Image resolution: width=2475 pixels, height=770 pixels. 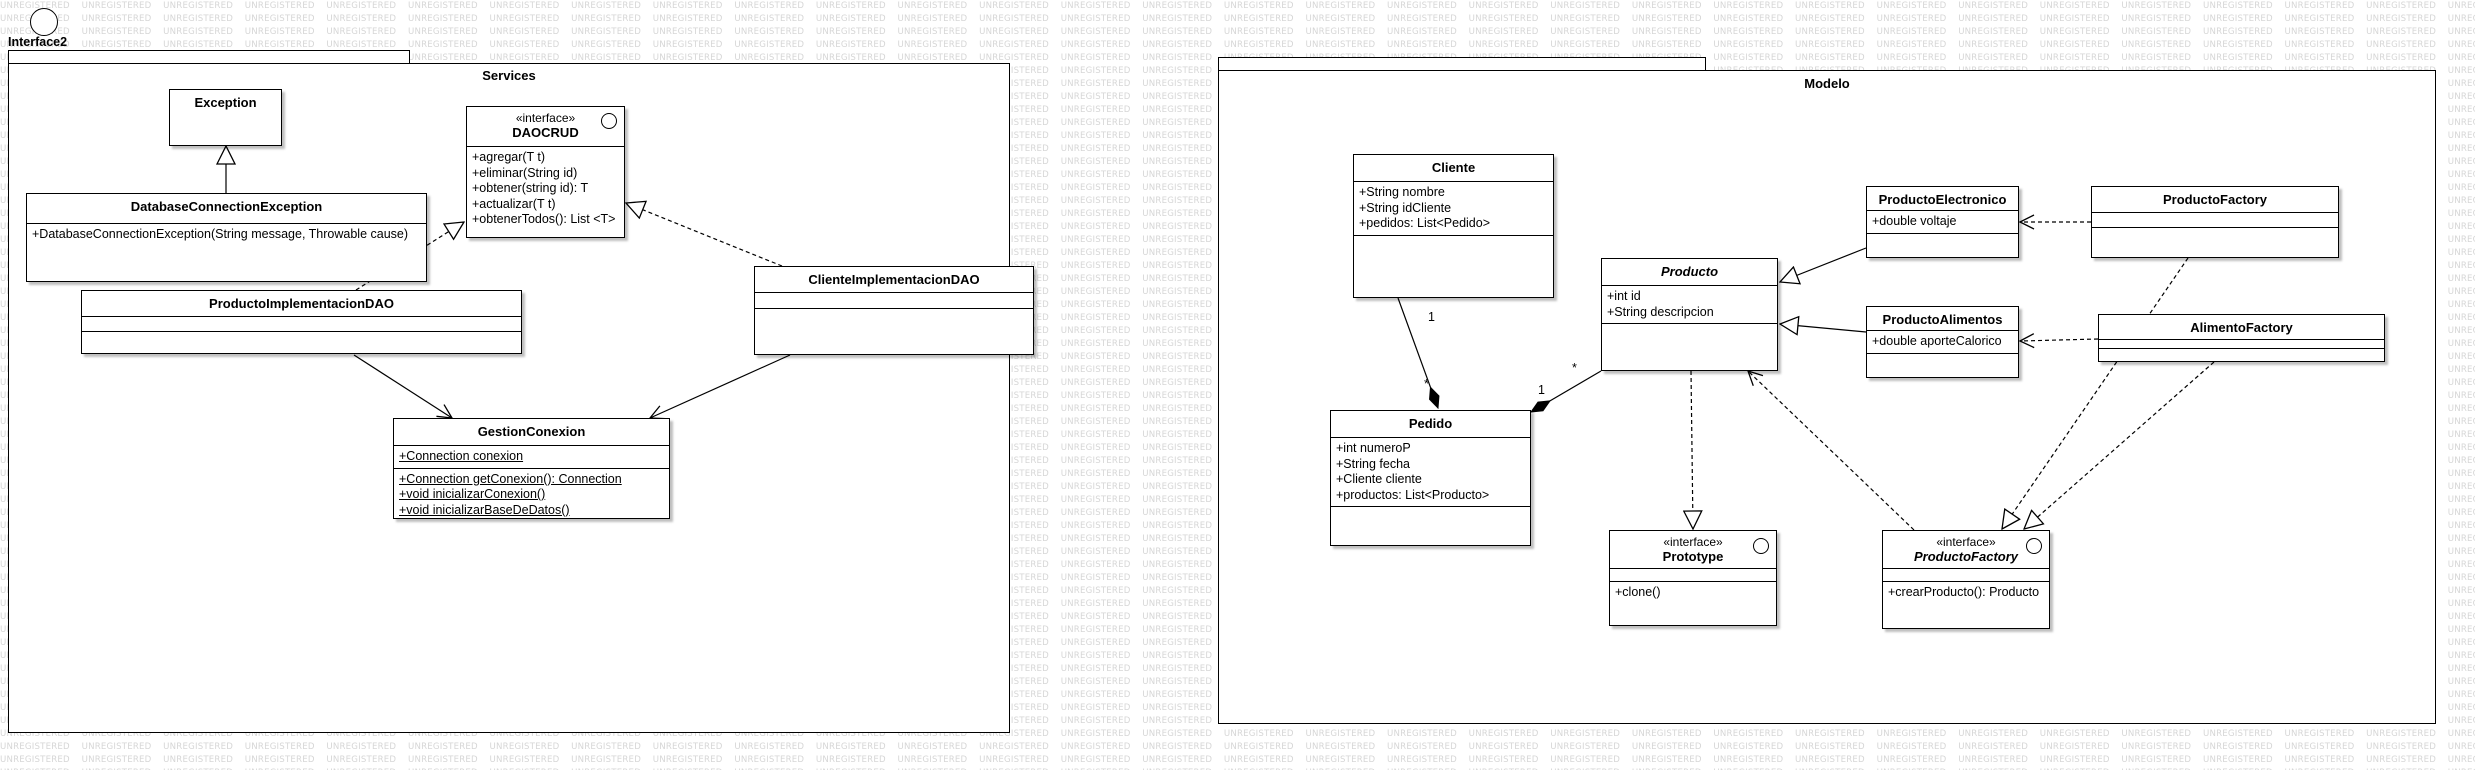 What do you see at coordinates (1693, 592) in the screenshot?
I see `operations-section: +clone()` at bounding box center [1693, 592].